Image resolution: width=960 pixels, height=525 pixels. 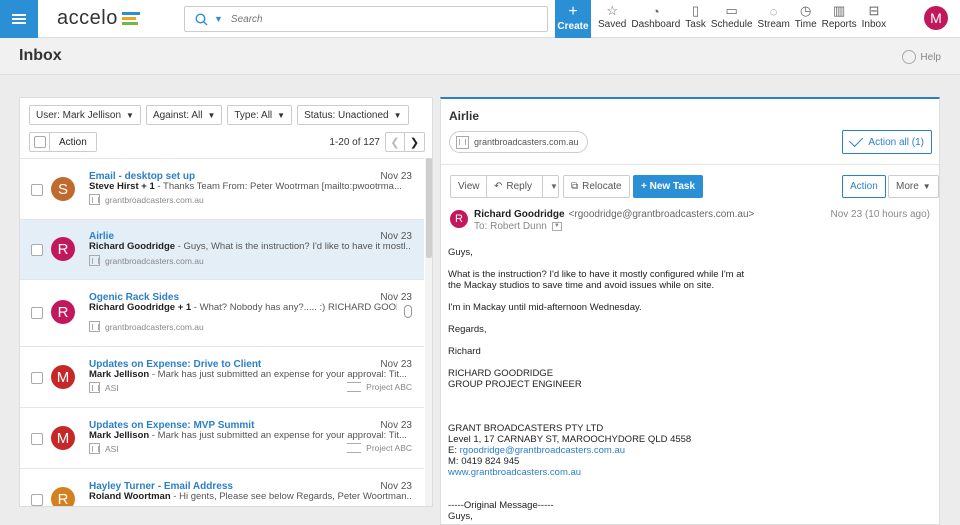 I want to click on nav-inbox: ⊟ Inbox, so click(x=874, y=16).